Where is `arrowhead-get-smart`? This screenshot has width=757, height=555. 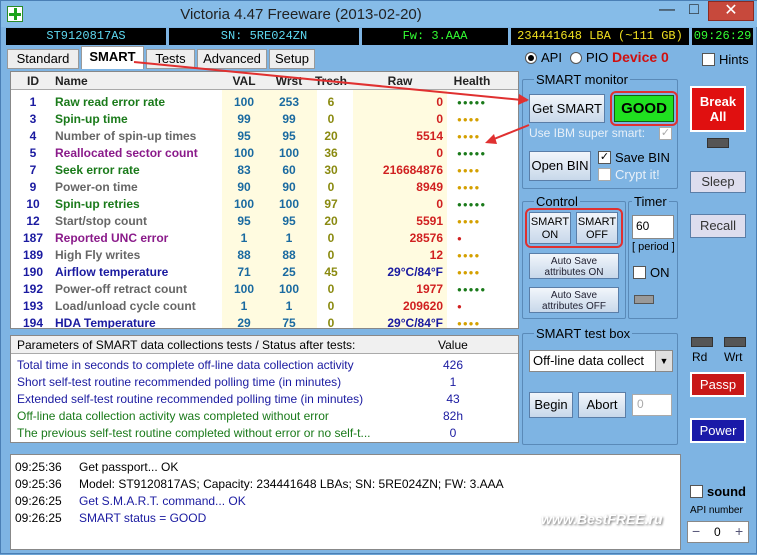 arrowhead-get-smart is located at coordinates (523, 99).